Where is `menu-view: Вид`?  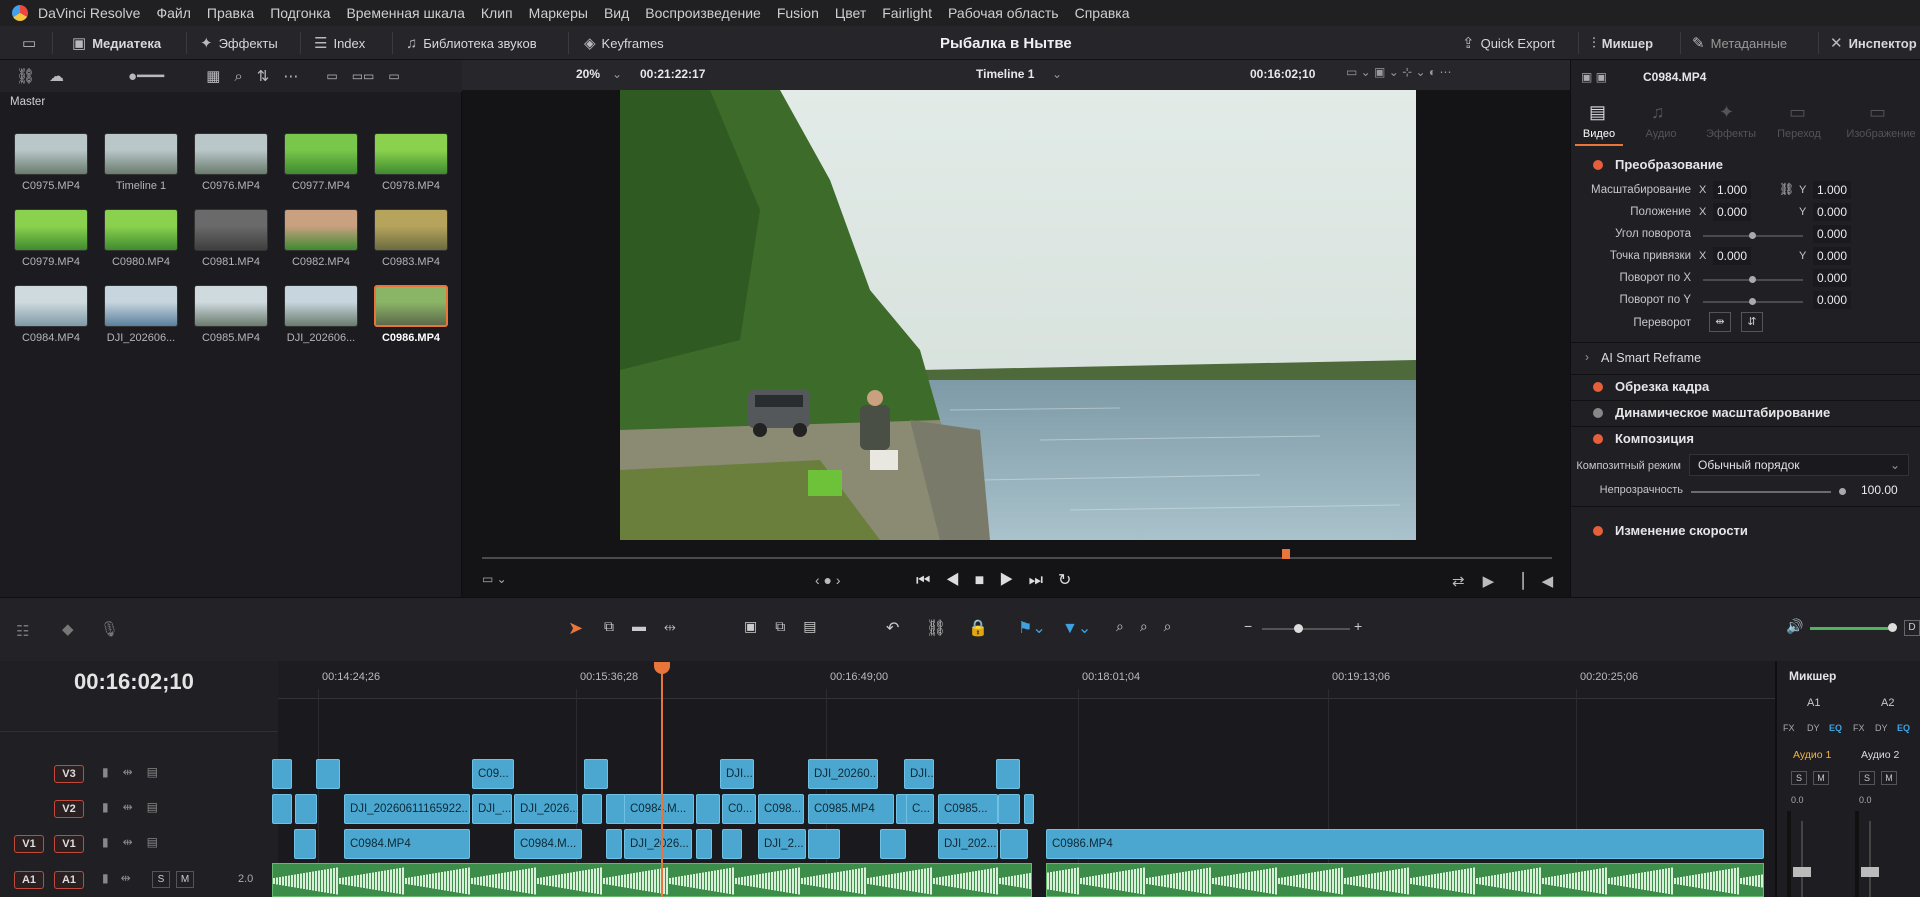
menu-view: Вид is located at coordinates (616, 13).